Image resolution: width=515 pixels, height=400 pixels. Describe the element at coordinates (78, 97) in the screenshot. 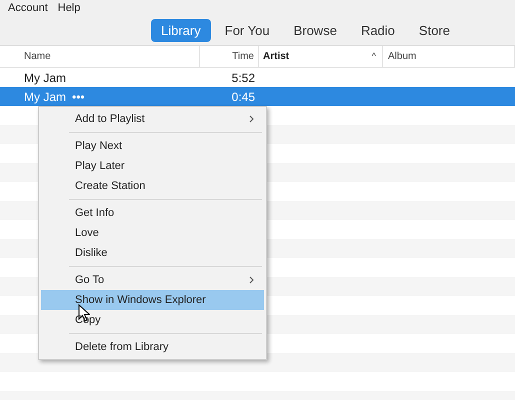

I see `more-button: •••` at that location.